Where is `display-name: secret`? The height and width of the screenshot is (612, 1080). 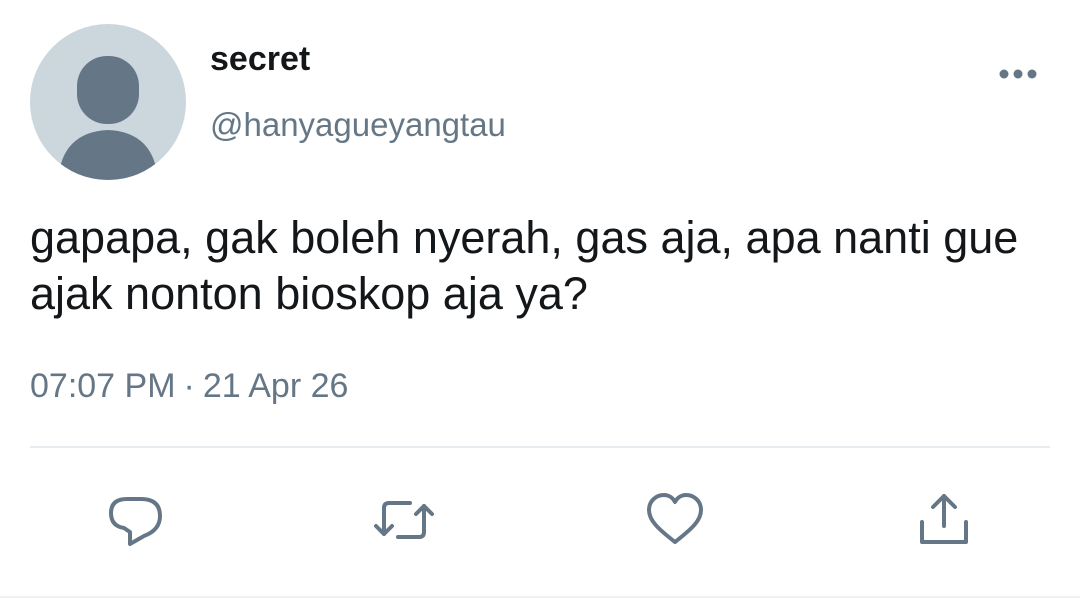
display-name: secret is located at coordinates (260, 59).